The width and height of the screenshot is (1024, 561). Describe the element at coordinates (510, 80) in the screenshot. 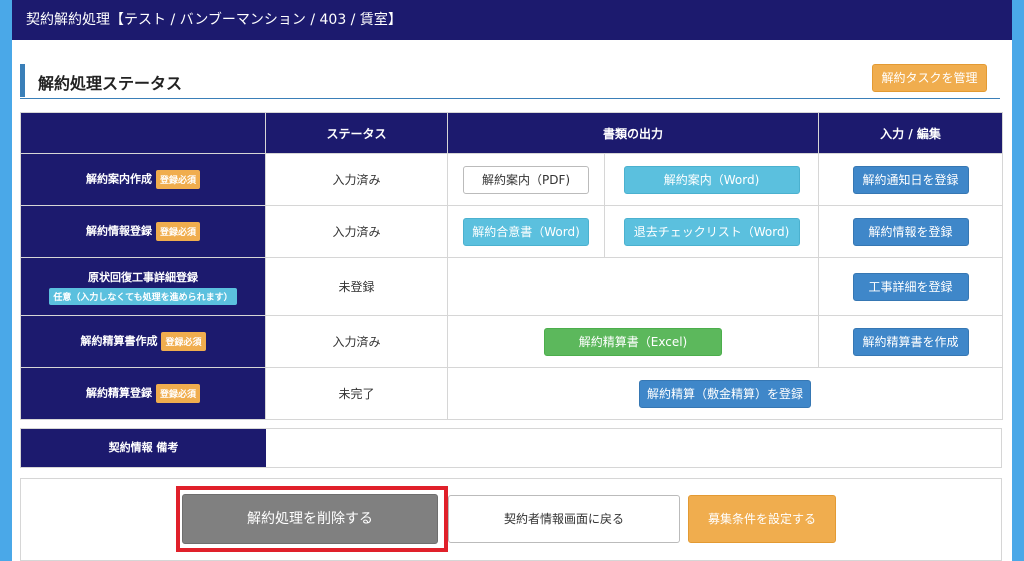

I see `section-header: 解約処理ステータス` at that location.